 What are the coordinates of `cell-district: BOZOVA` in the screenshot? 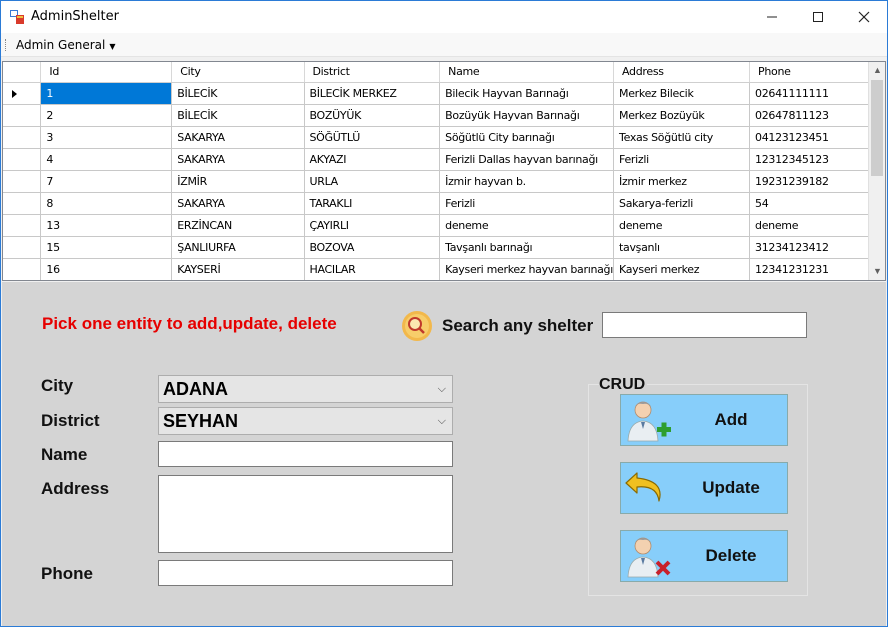 It's located at (372, 247).